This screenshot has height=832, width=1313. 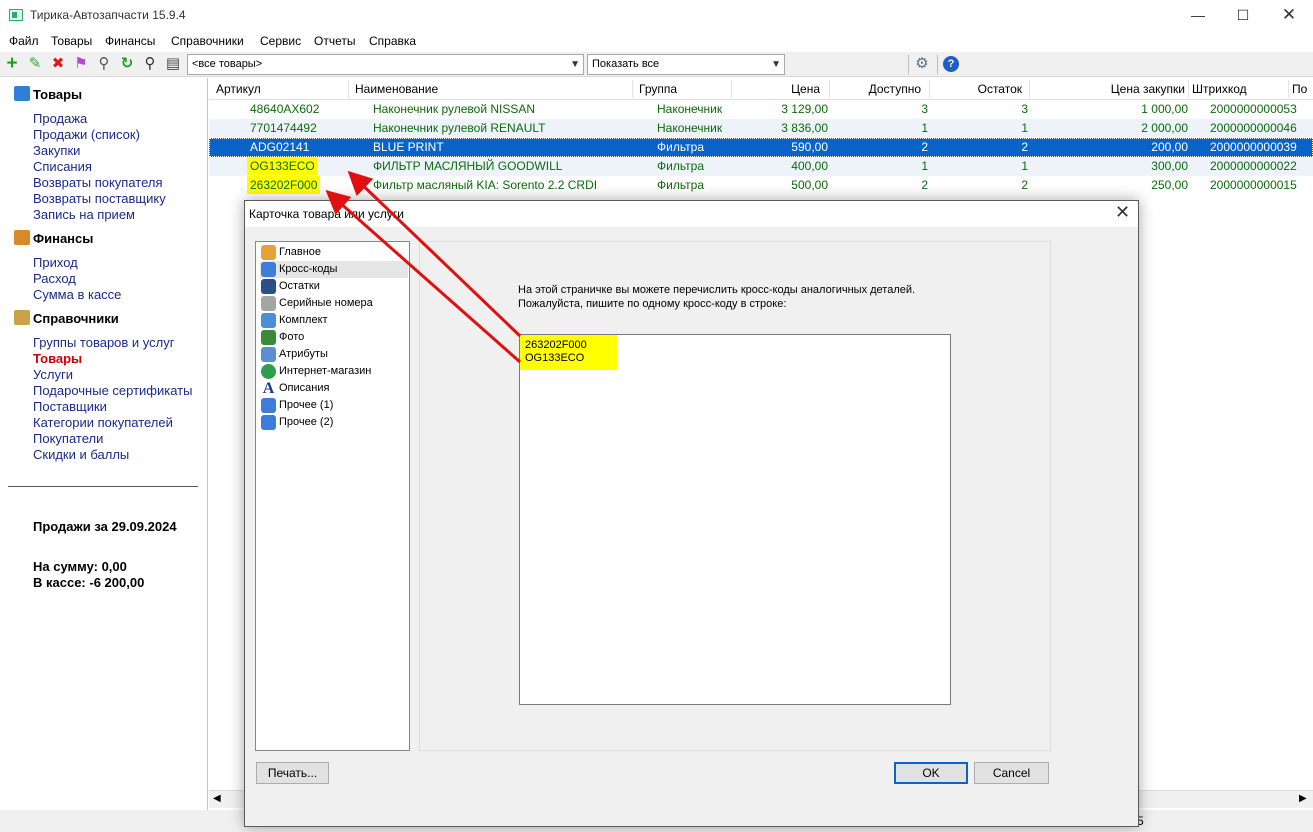 What do you see at coordinates (68, 438) in the screenshot?
I see `sidebar-item-customers: Покупатели` at bounding box center [68, 438].